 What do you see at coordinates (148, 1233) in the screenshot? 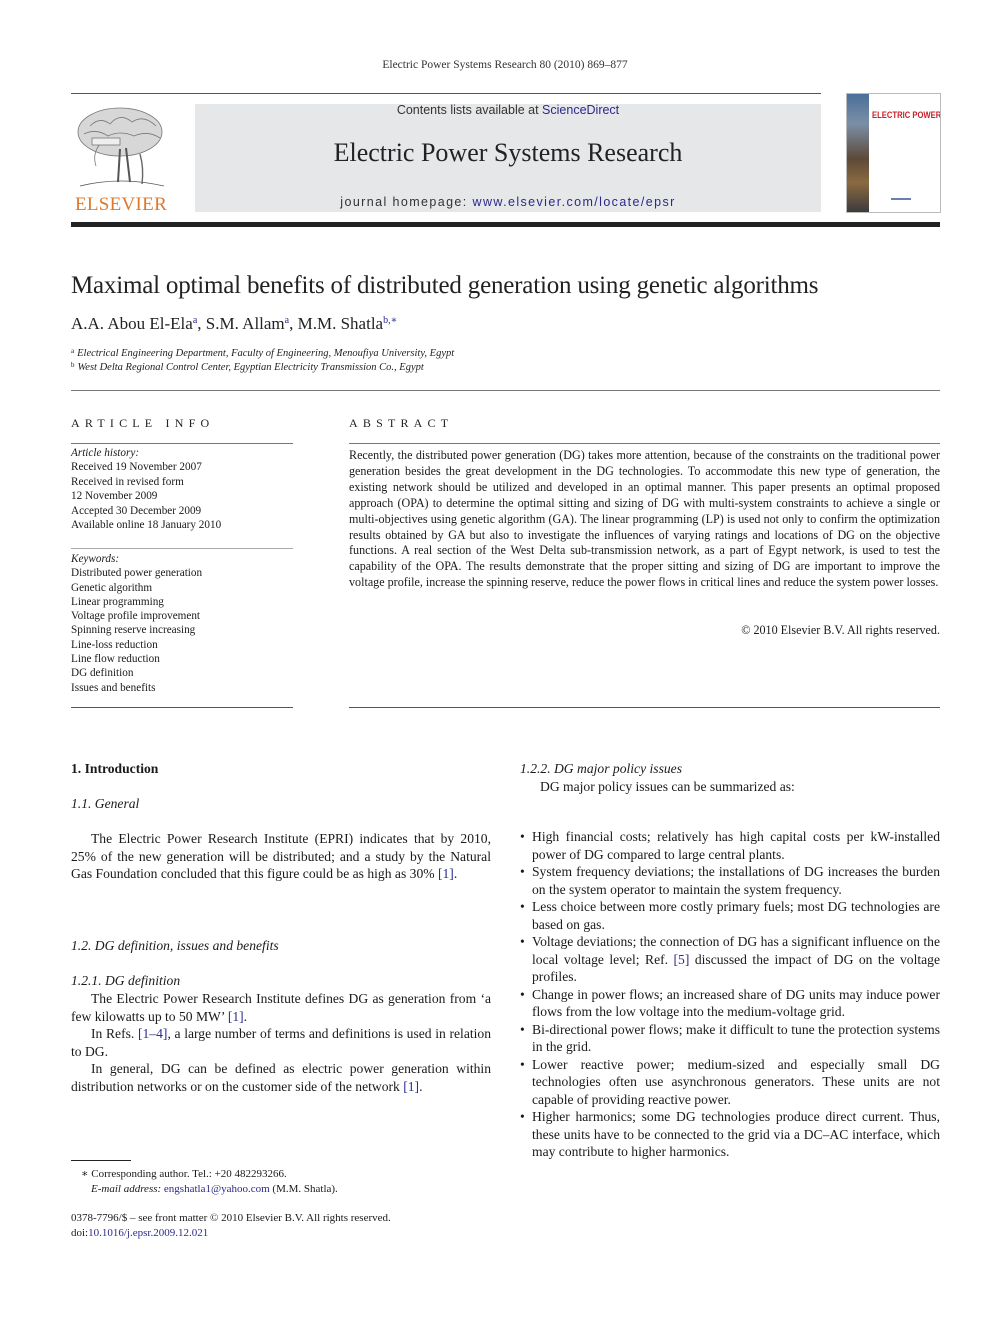
I see `doi-link: 10.1016/j.epsr.2009.12.021` at bounding box center [148, 1233].